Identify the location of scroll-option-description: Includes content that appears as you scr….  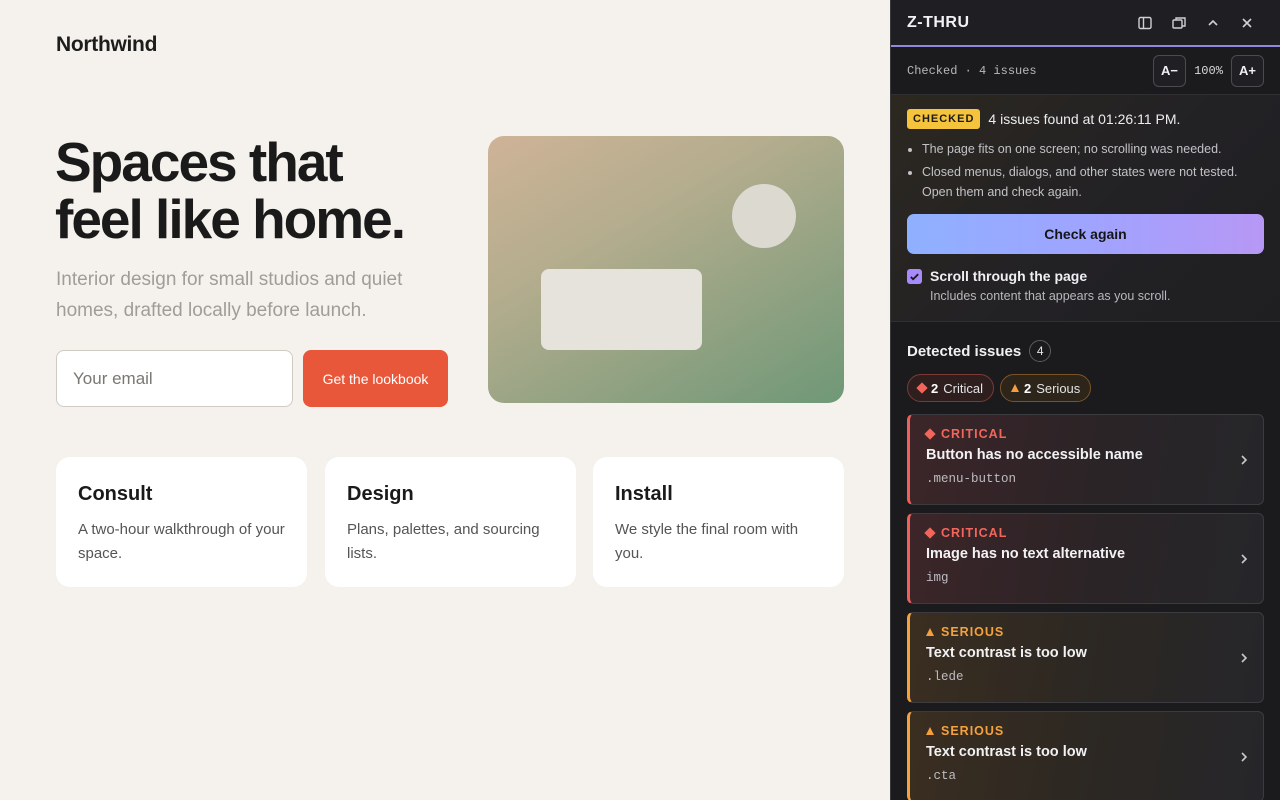
(1050, 296).